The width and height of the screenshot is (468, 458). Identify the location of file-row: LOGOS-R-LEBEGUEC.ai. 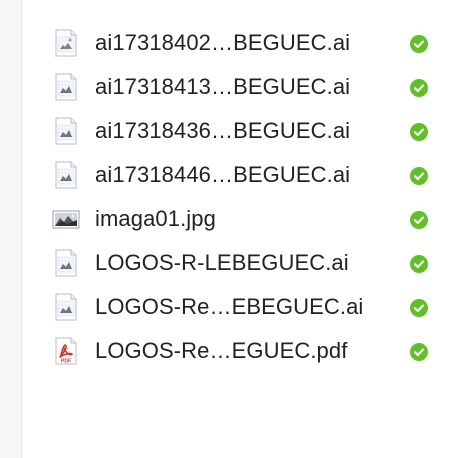
(245, 263).